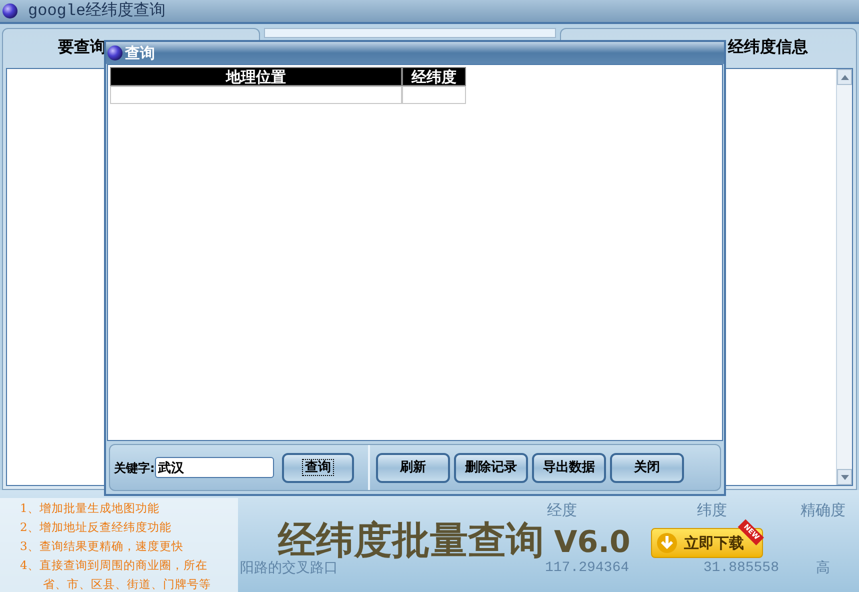 This screenshot has width=859, height=592. I want to click on keyword-field: 武汉, so click(214, 467).